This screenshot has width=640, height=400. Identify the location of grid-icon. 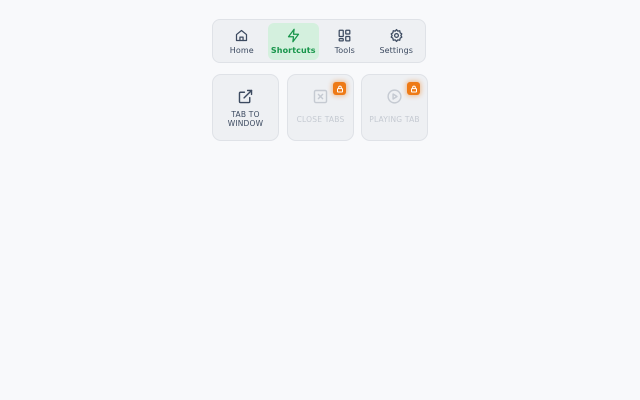
(344, 35).